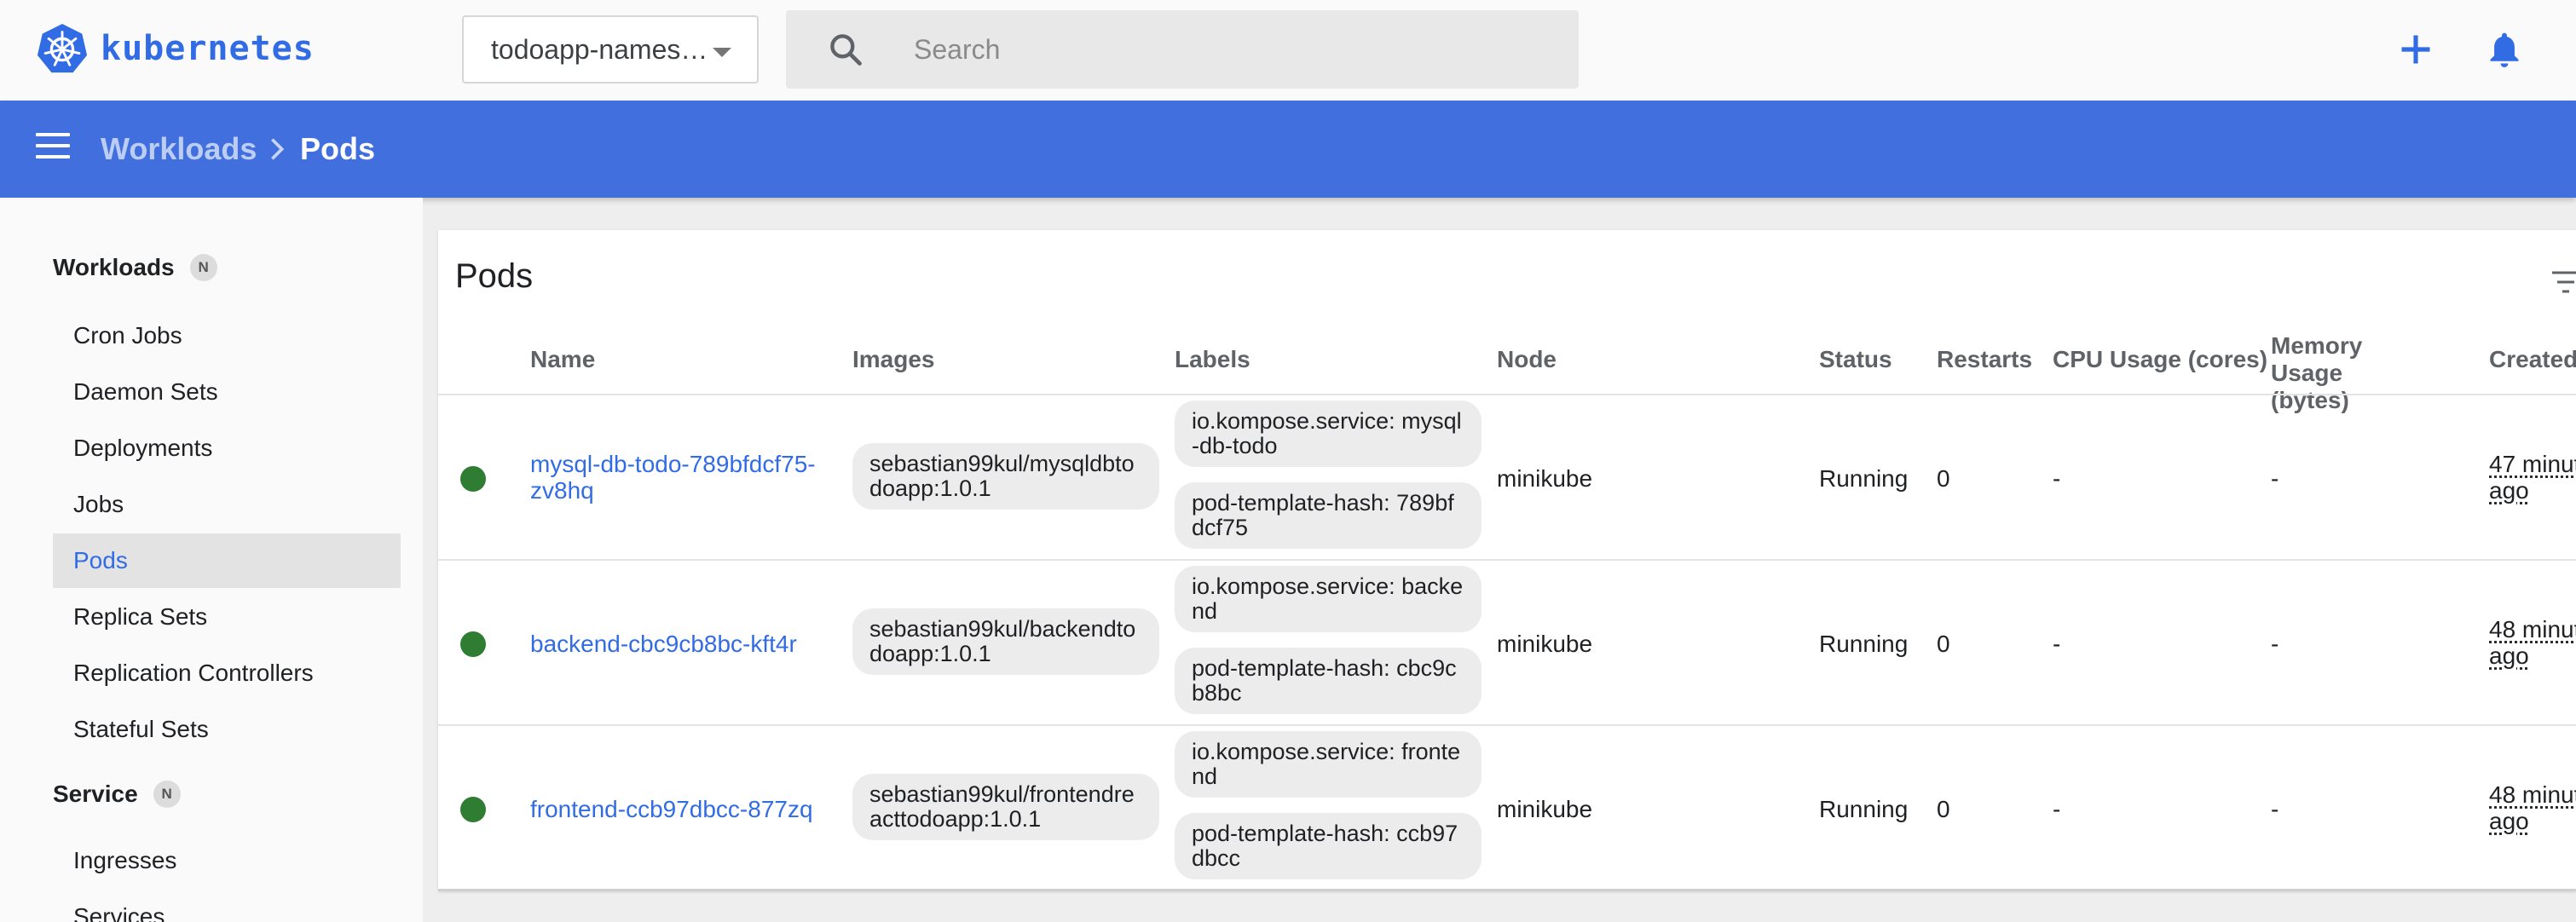  Describe the element at coordinates (53, 148) in the screenshot. I see `hamburger-menu-icon` at that location.